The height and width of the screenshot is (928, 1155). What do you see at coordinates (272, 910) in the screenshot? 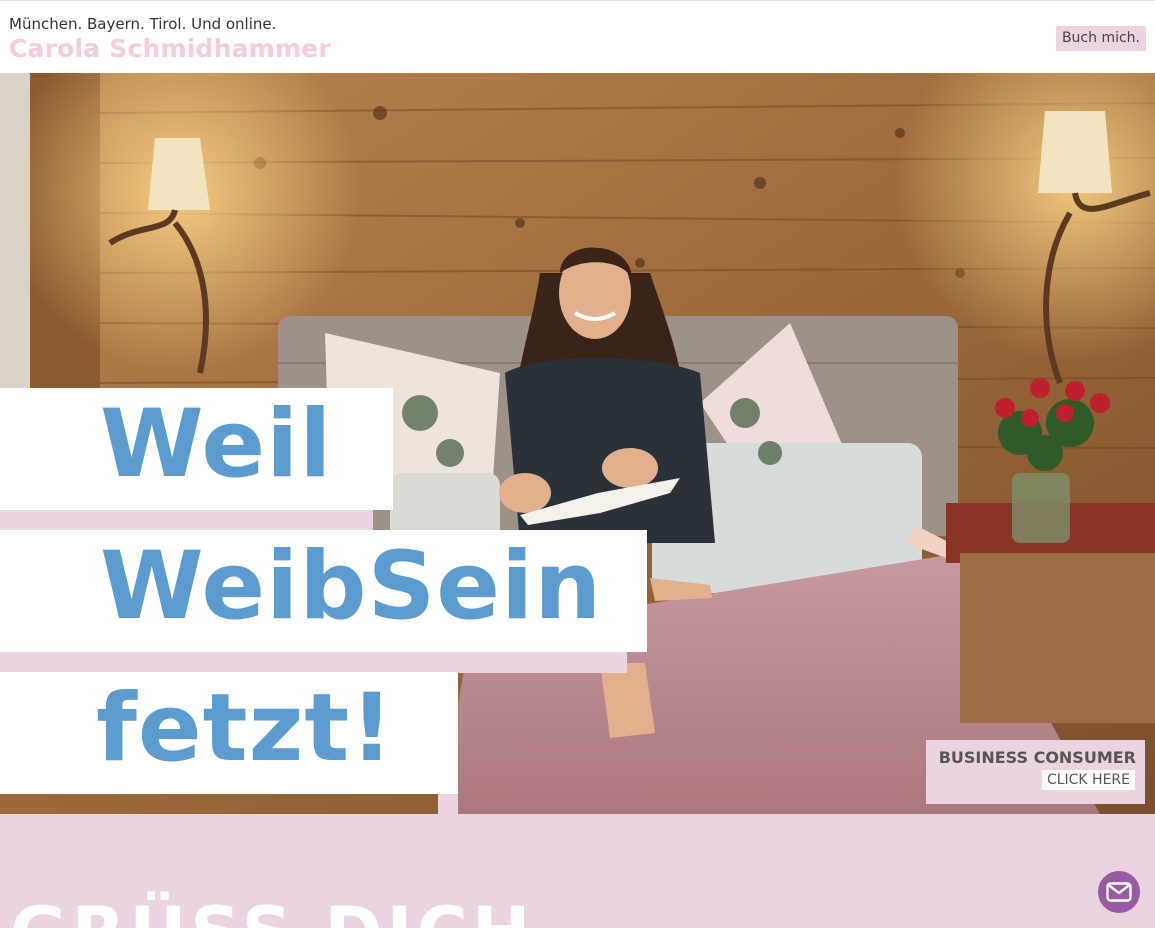
I see `greeting-heading: GRÜSS DICH` at bounding box center [272, 910].